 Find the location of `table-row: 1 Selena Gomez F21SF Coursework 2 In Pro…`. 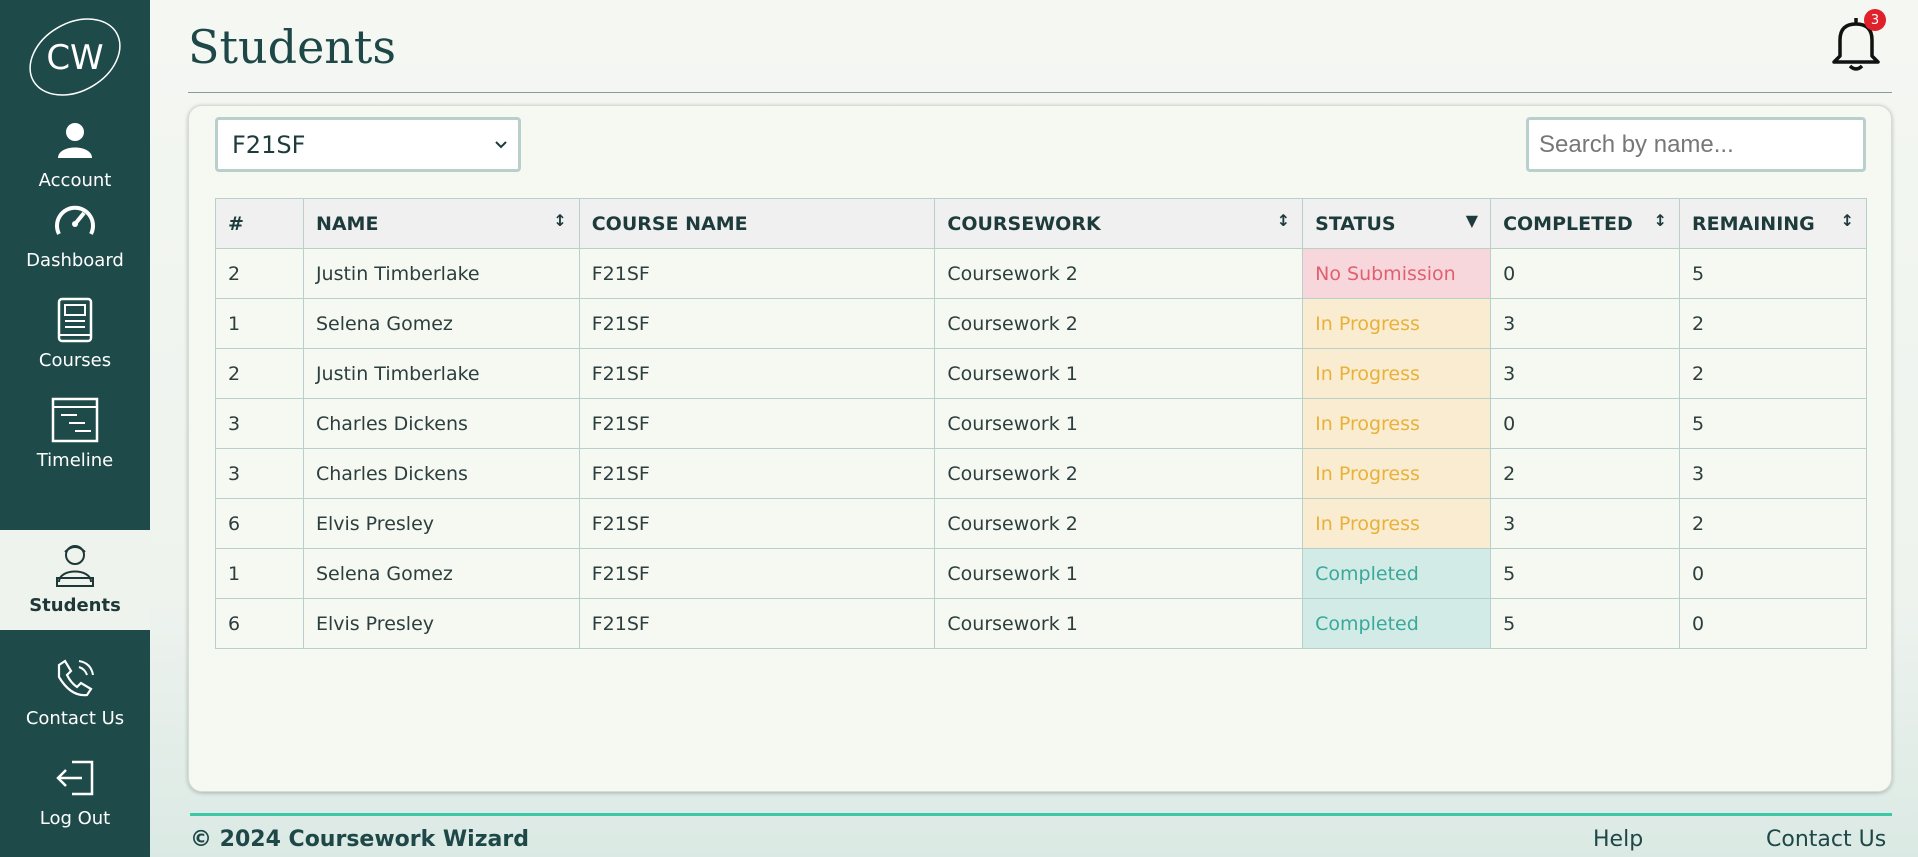

table-row: 1 Selena Gomez F21SF Coursework 2 In Pro… is located at coordinates (1041, 323).